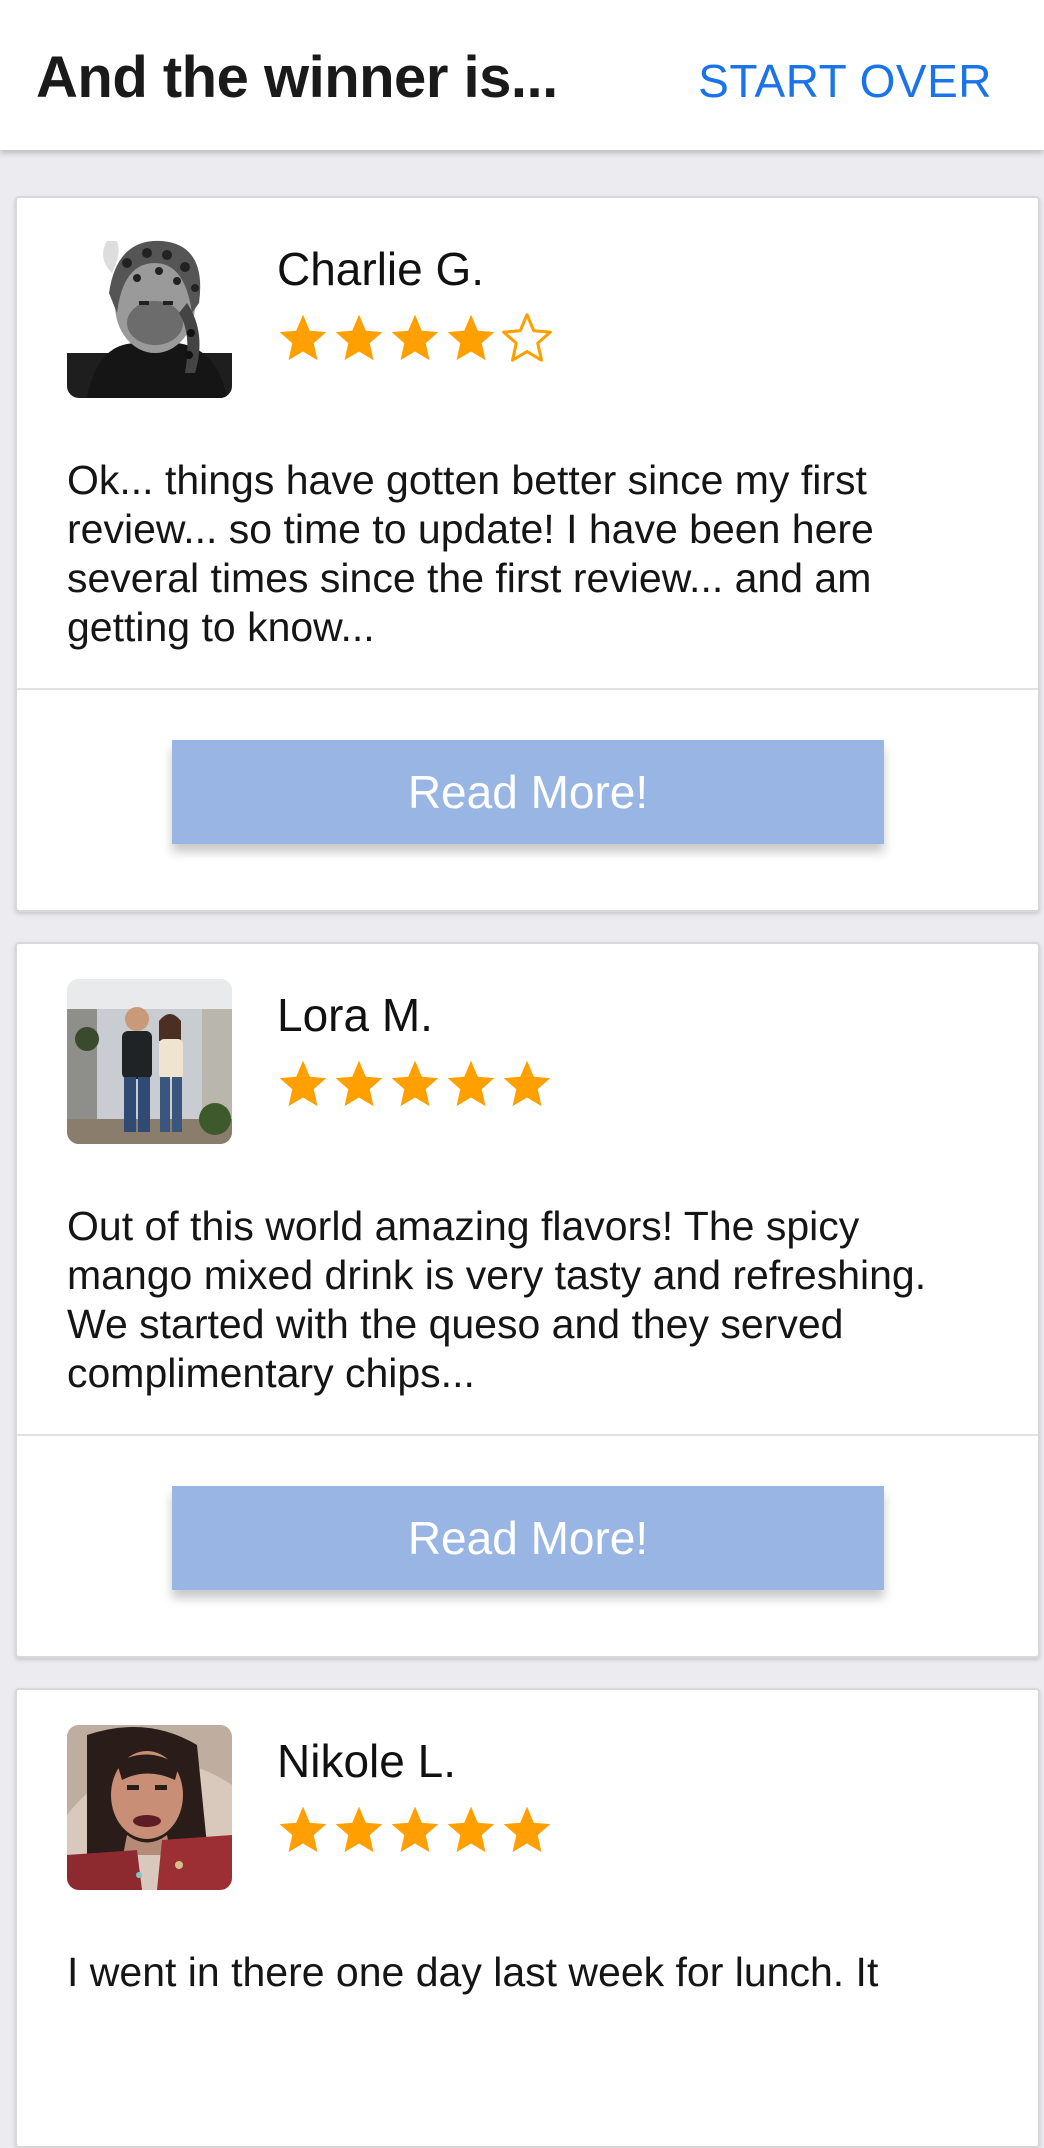 This screenshot has height=2148, width=1044. Describe the element at coordinates (355, 1015) in the screenshot. I see `reviewer-name: Lora M.` at that location.